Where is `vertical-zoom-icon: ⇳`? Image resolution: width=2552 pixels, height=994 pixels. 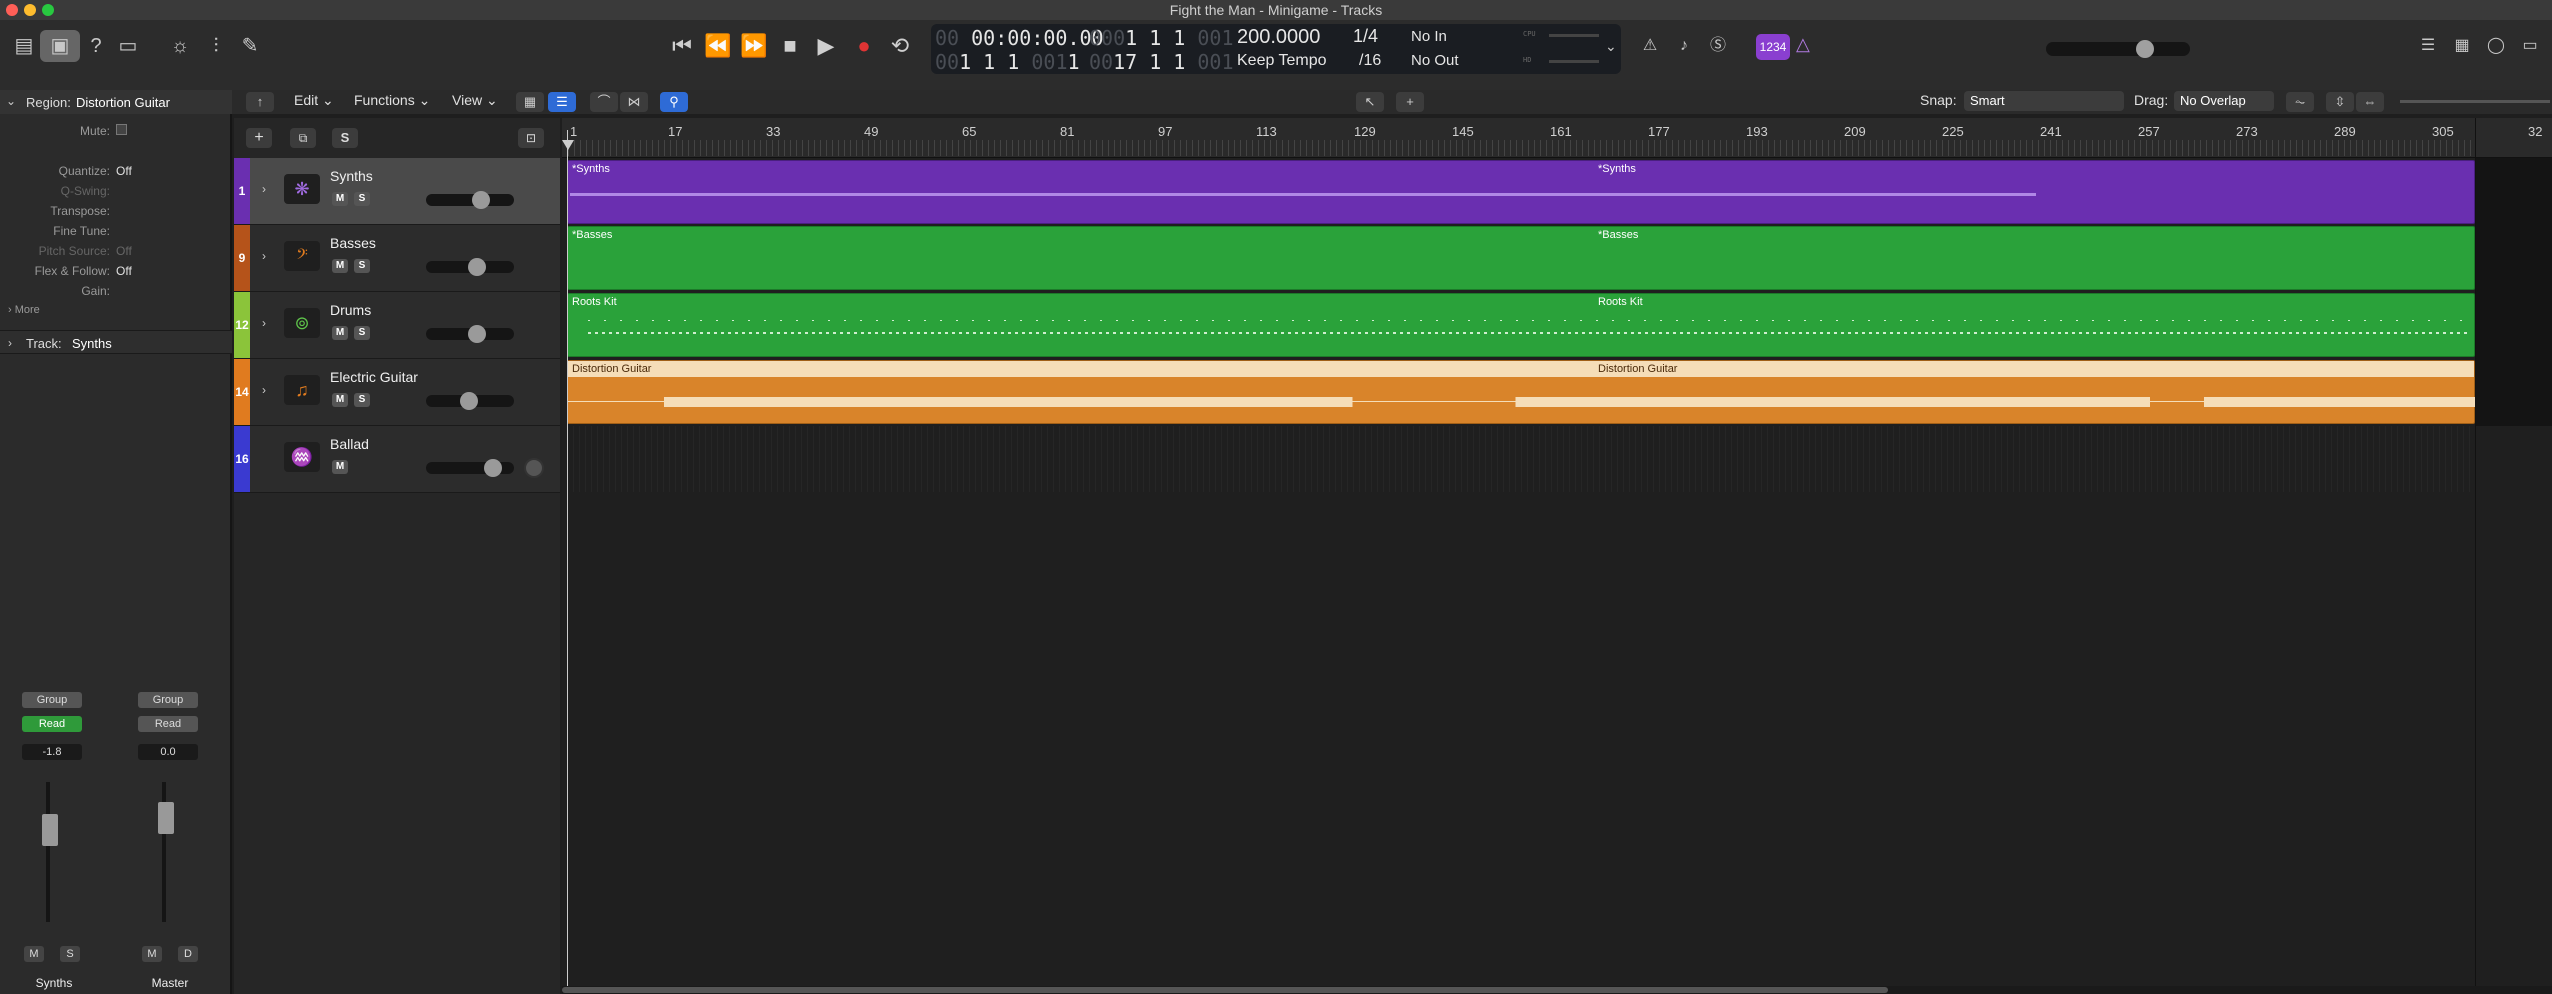
vertical-zoom-icon: ⇳ is located at coordinates (2340, 102).